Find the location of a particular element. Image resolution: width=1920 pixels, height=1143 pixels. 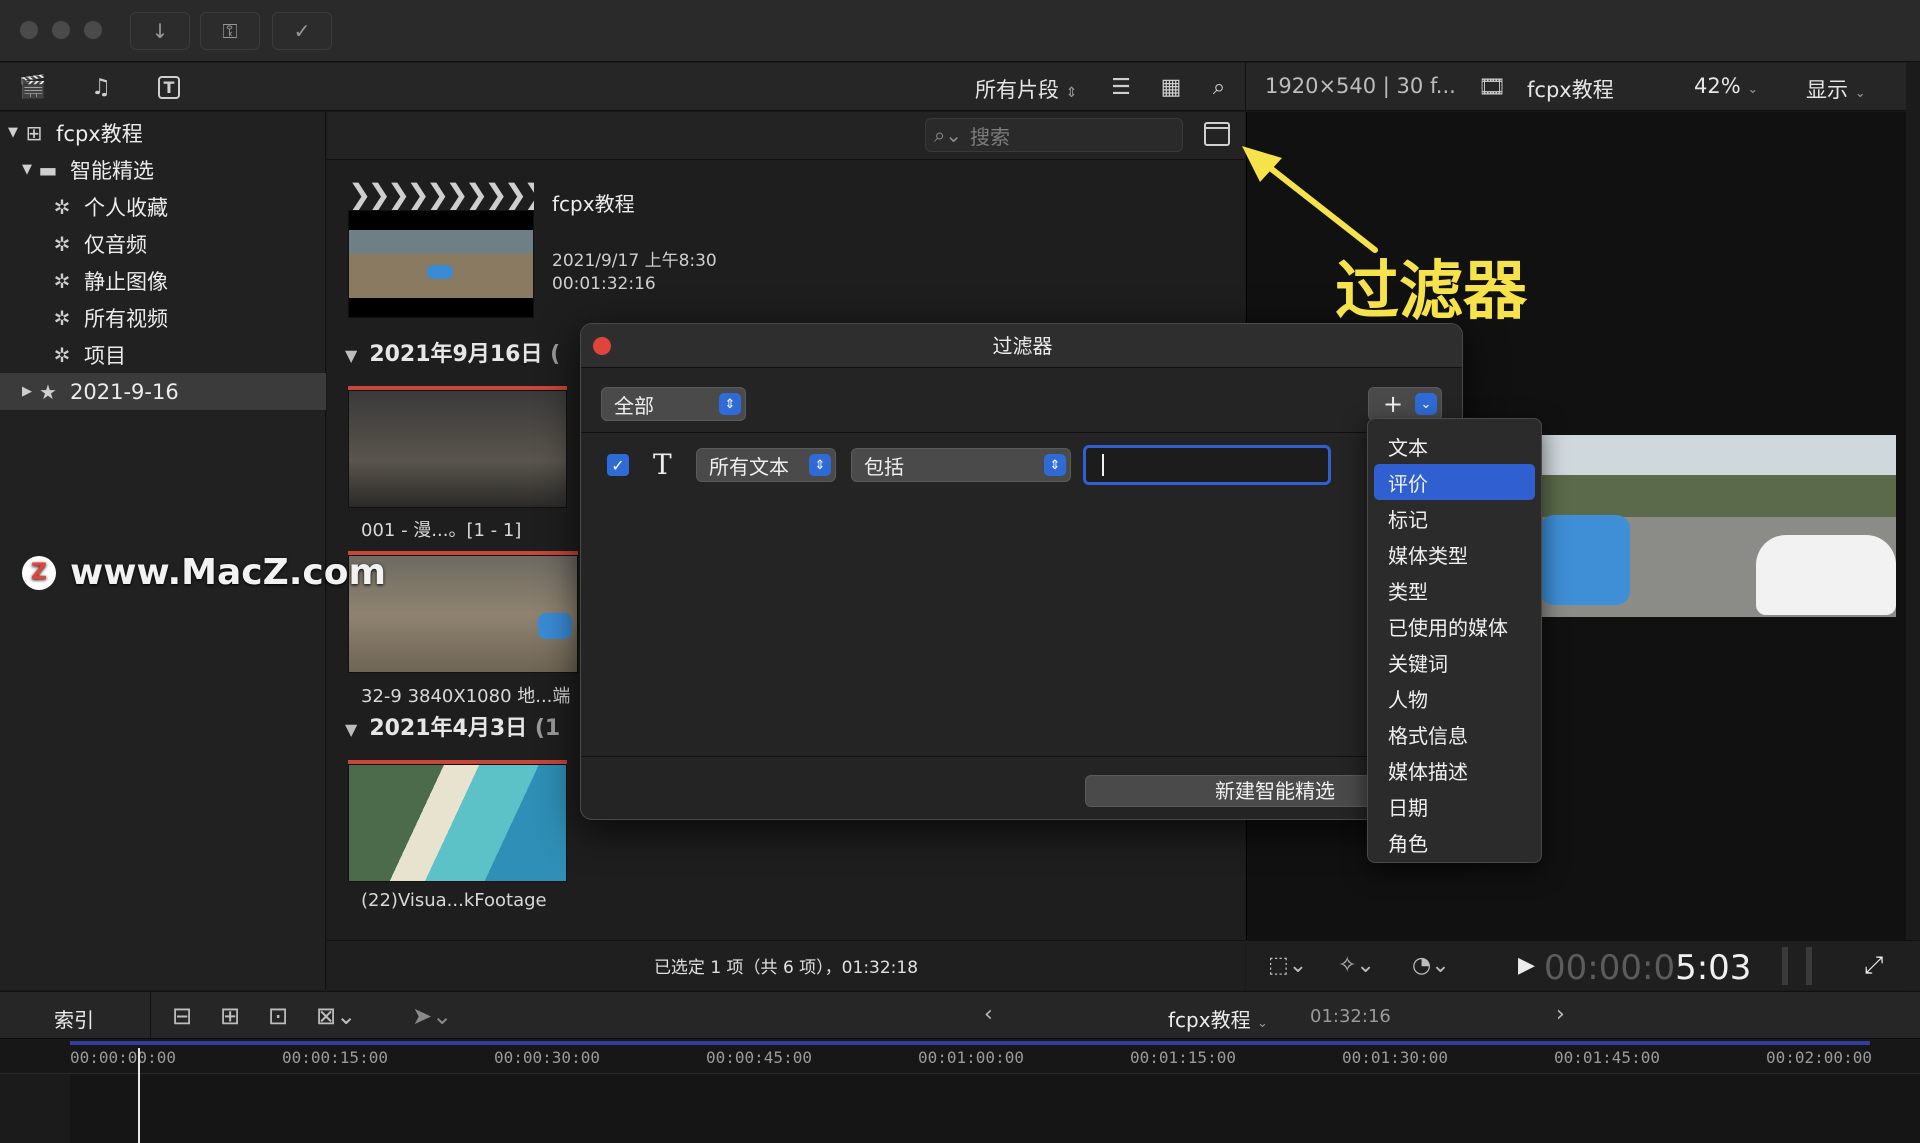

filmstrip-view-icon: ▦ is located at coordinates (1171, 87).